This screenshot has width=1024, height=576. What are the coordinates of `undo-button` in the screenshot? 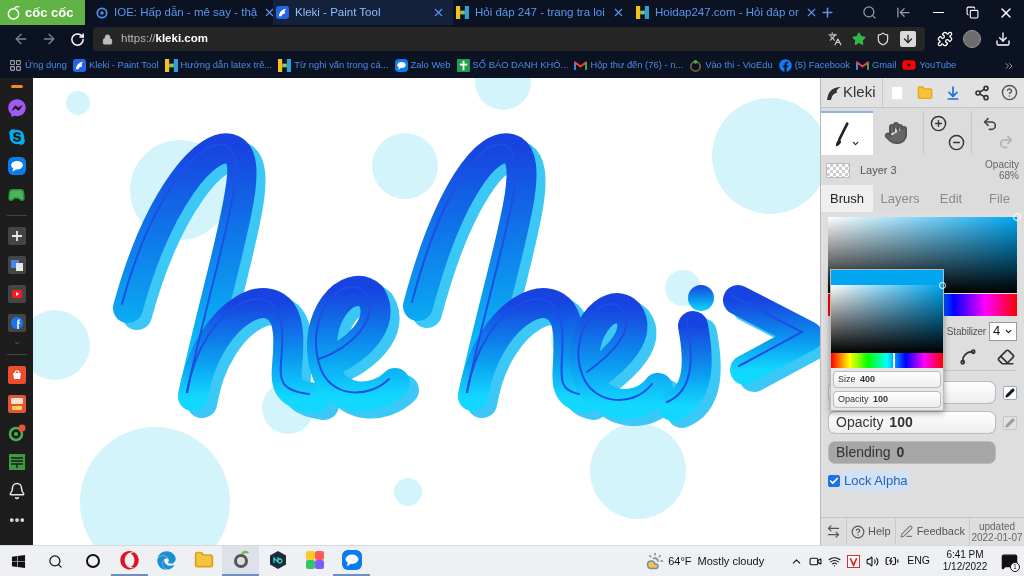 It's located at (990, 124).